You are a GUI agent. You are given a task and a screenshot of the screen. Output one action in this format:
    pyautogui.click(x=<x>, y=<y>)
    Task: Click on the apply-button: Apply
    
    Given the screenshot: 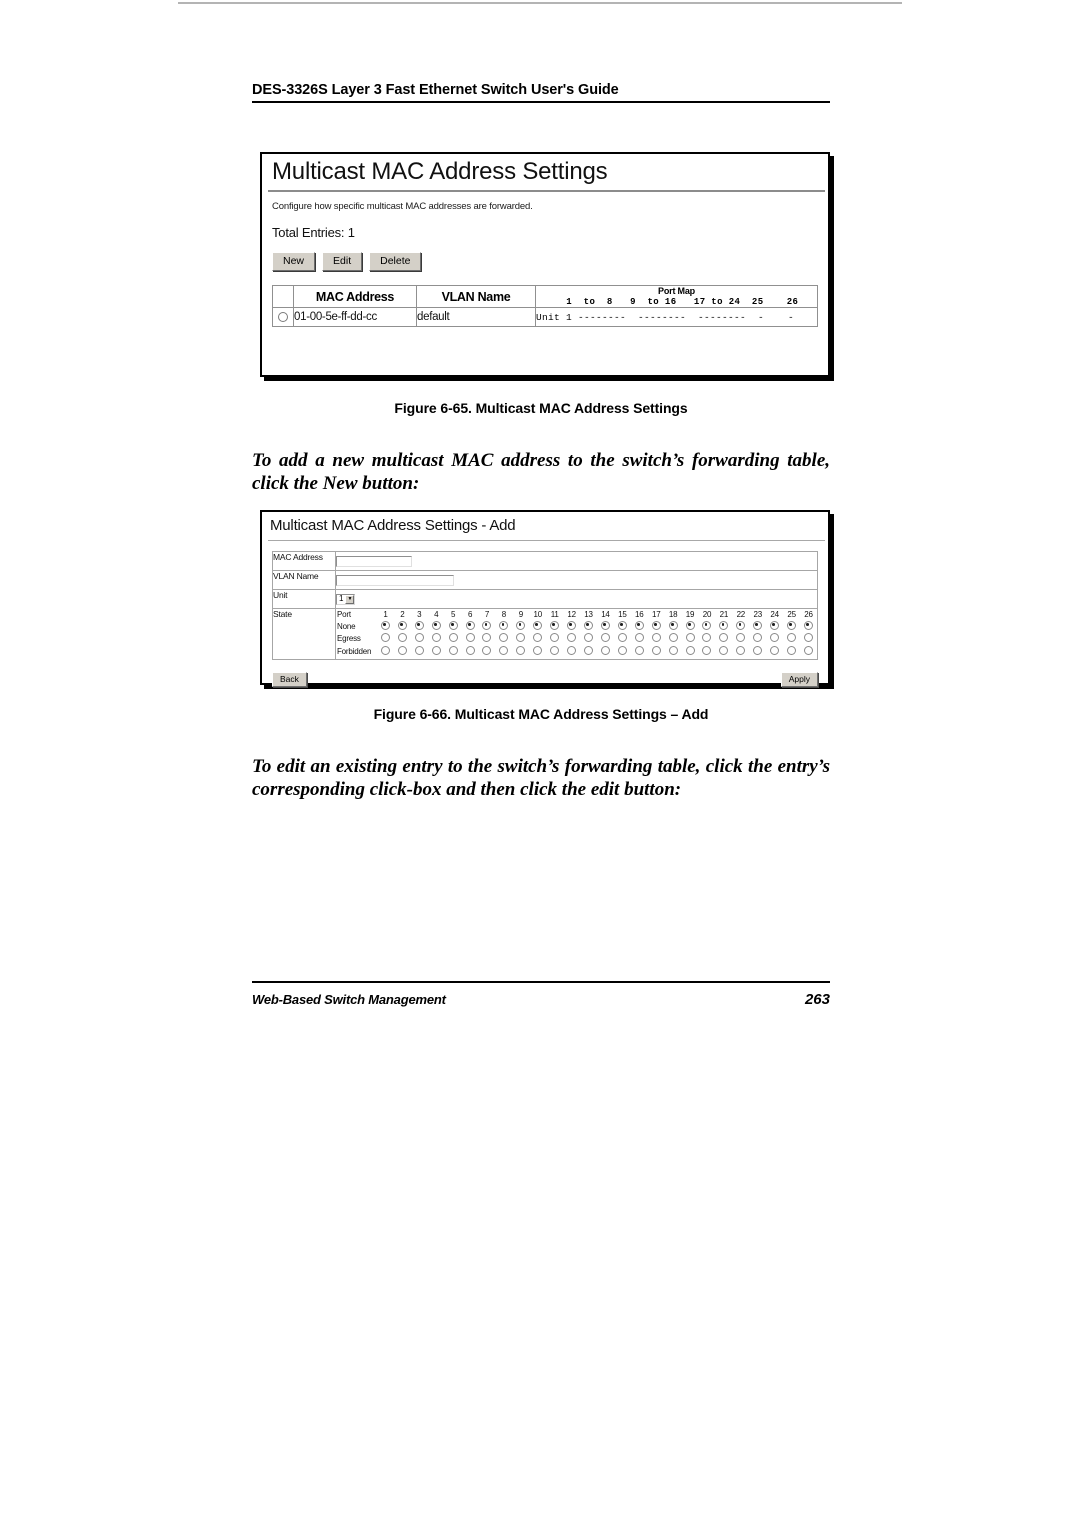 What is the action you would take?
    pyautogui.click(x=799, y=679)
    